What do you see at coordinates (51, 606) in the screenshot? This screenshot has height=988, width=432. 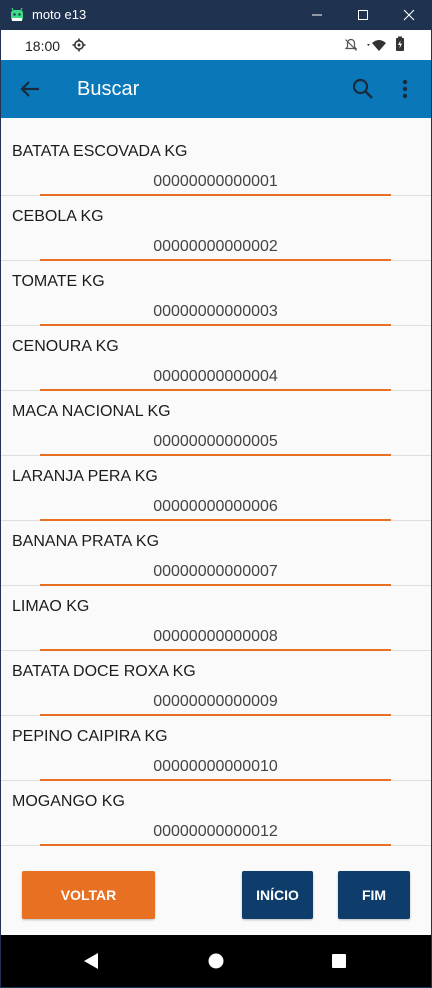 I see `item-name: LIMAO KG` at bounding box center [51, 606].